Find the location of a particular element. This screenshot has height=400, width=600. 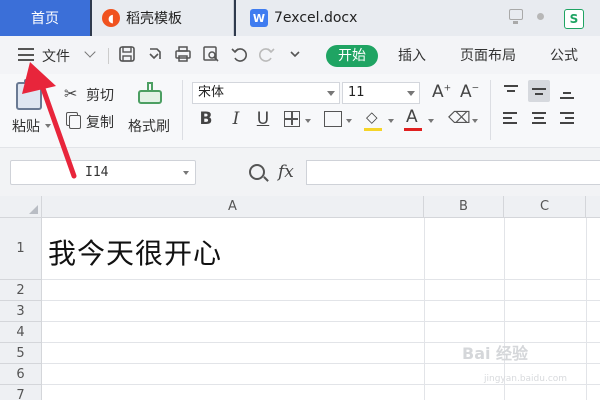

save-icon is located at coordinates (127, 55).